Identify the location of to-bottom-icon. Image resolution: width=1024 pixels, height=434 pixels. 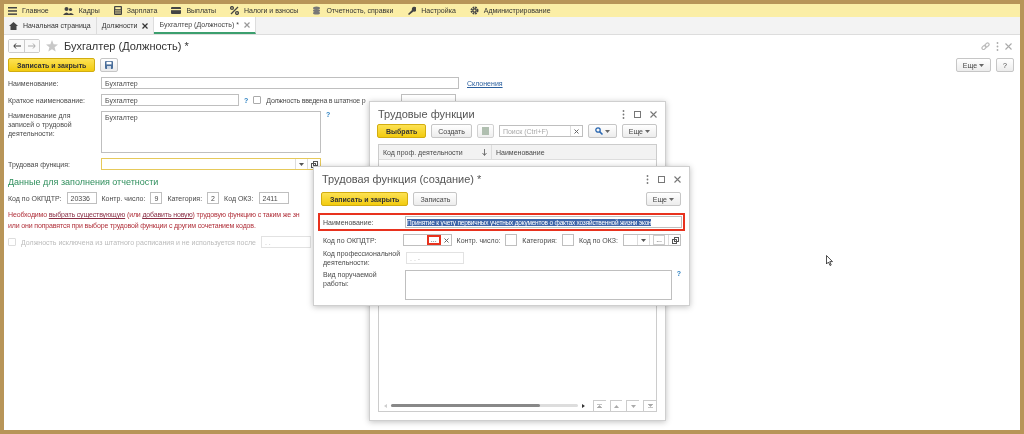
(650, 406).